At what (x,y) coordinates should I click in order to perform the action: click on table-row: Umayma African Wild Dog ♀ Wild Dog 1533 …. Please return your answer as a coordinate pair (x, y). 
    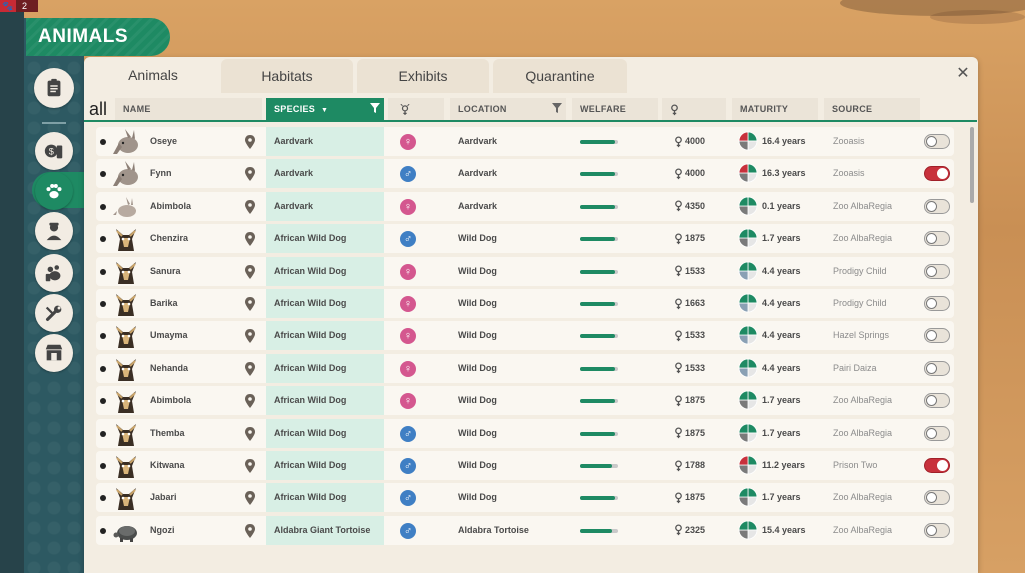
    Looking at the image, I should click on (525, 336).